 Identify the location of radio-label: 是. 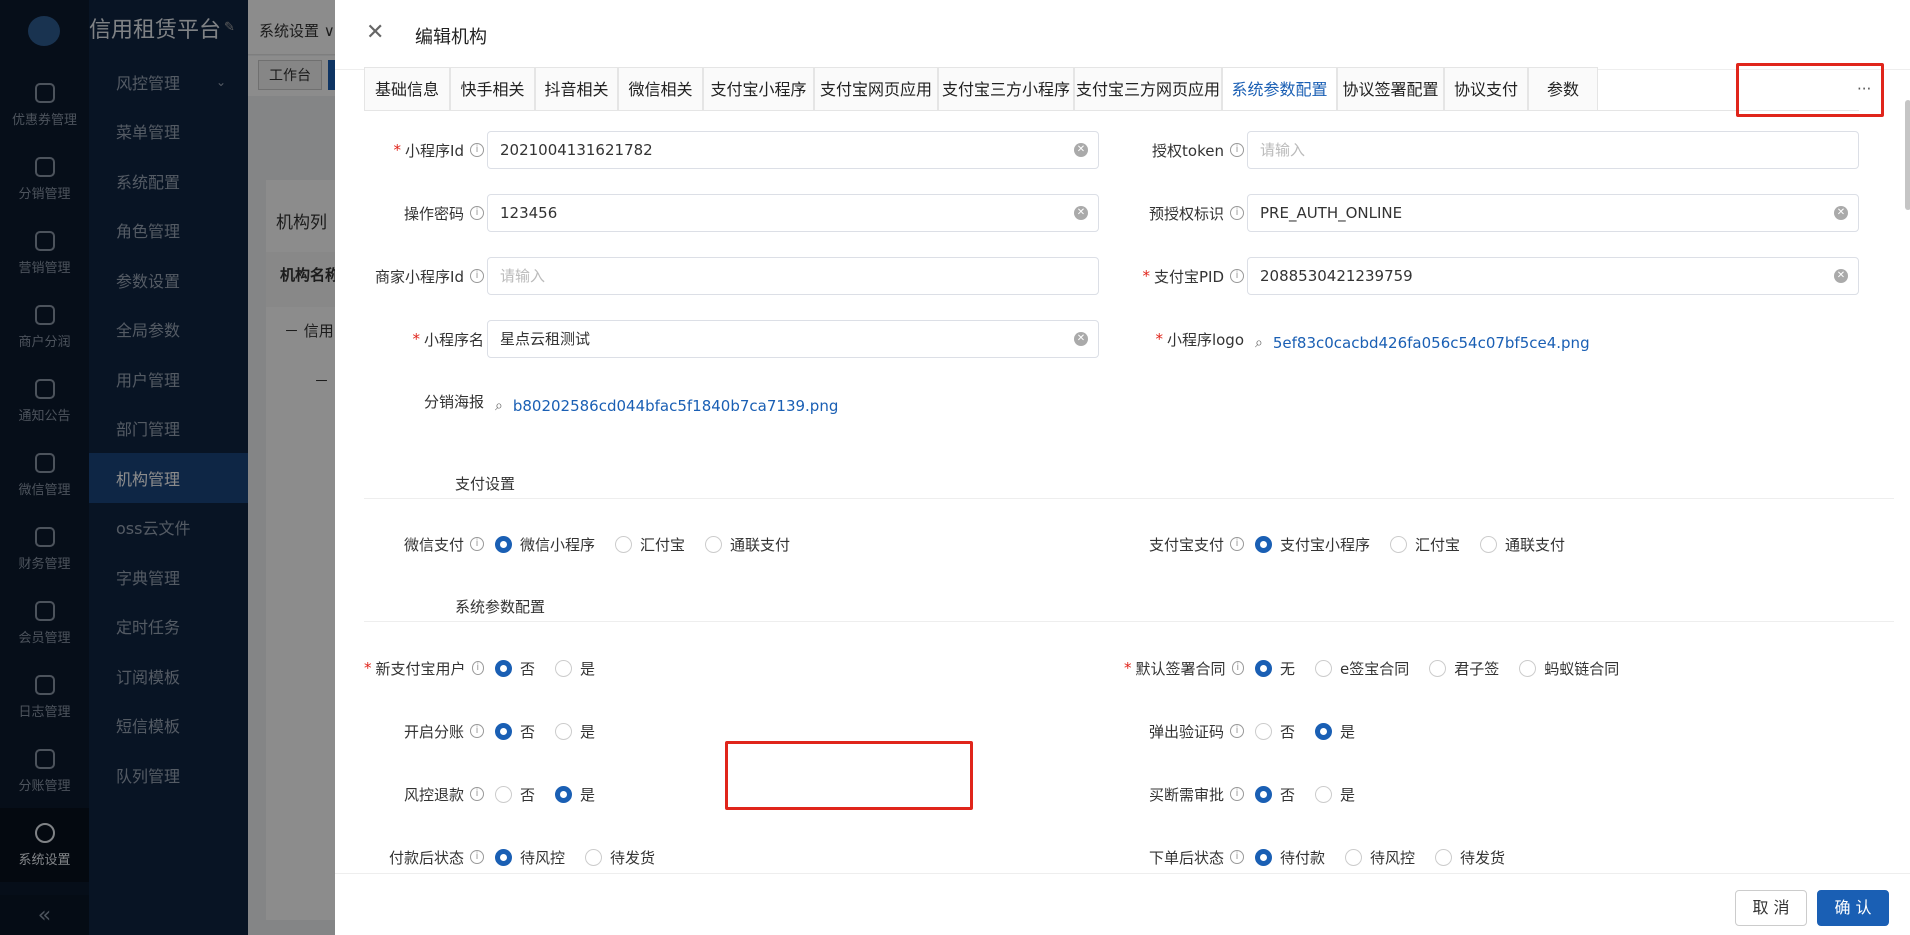
(1348, 731).